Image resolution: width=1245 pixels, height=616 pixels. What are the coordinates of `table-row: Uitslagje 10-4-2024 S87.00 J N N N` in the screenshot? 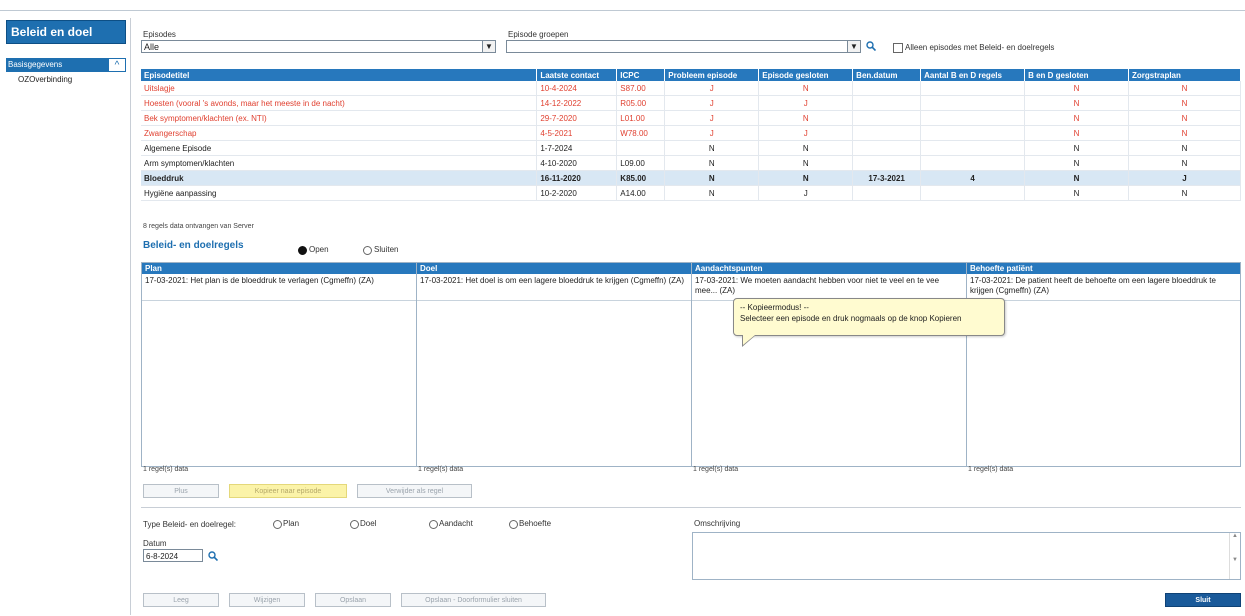 It's located at (691, 88).